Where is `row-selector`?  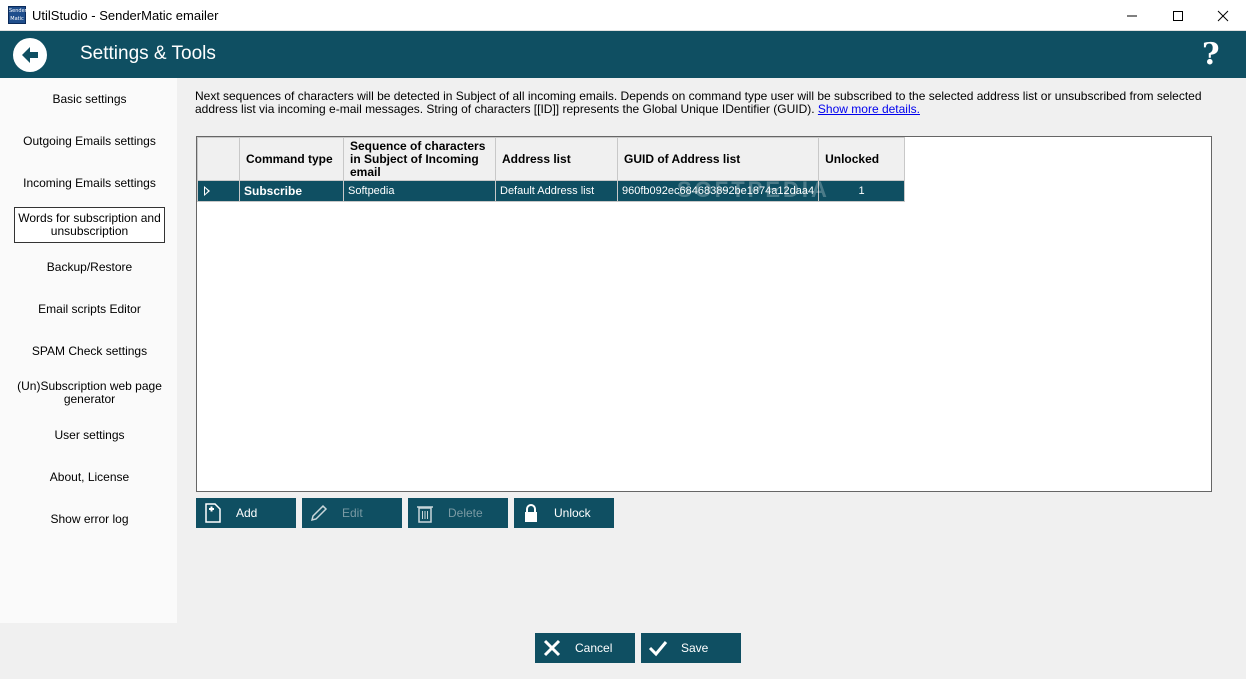 row-selector is located at coordinates (218, 191).